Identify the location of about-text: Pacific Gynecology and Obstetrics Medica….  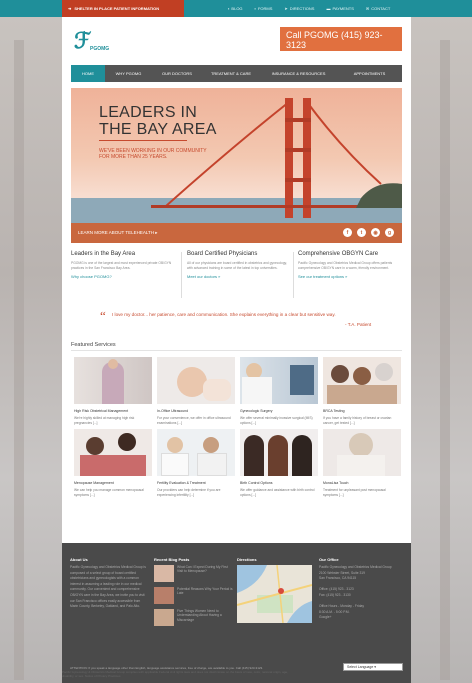
(108, 587).